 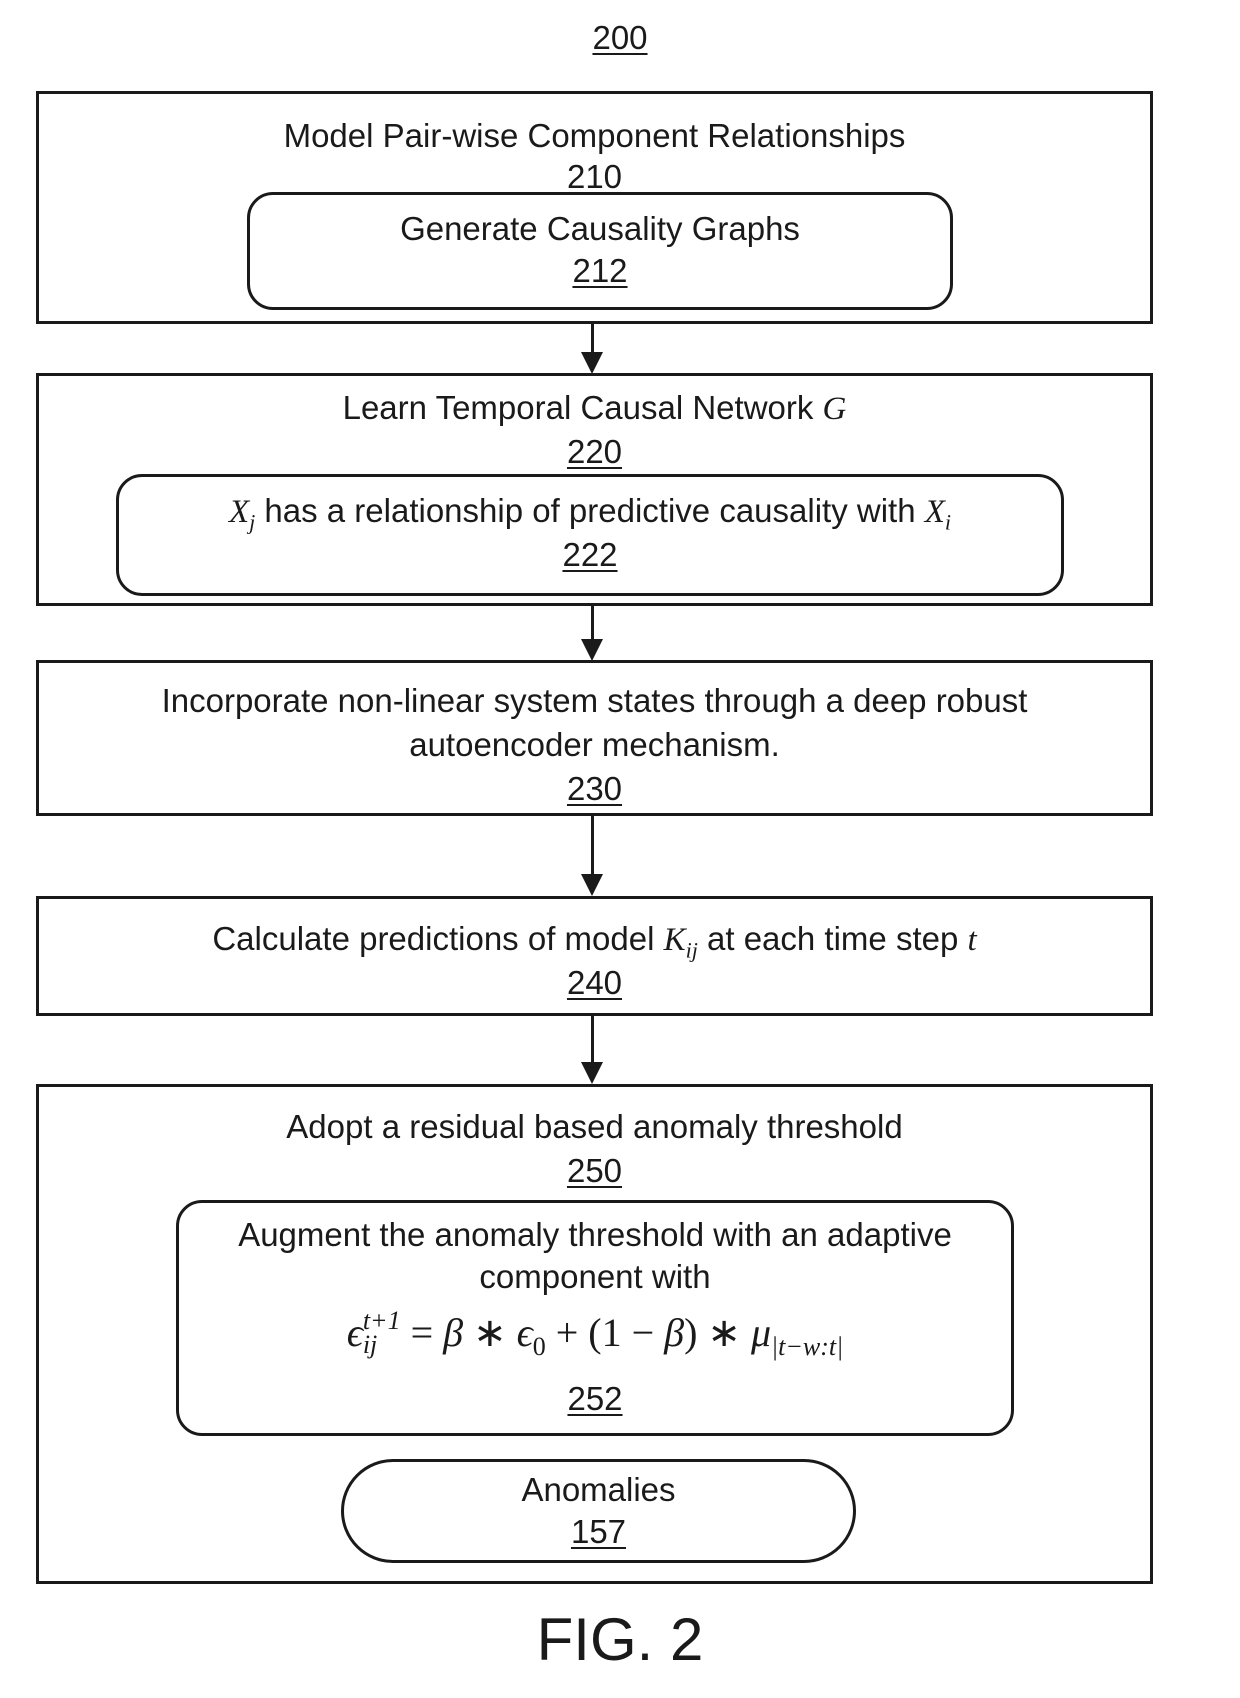 What do you see at coordinates (594, 788) in the screenshot?
I see `step-230-ref: 230` at bounding box center [594, 788].